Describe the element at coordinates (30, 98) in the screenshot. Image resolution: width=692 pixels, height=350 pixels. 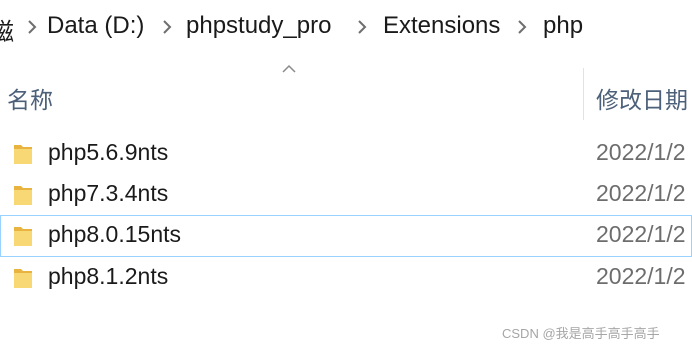
I see `column-header-name: 名称` at that location.